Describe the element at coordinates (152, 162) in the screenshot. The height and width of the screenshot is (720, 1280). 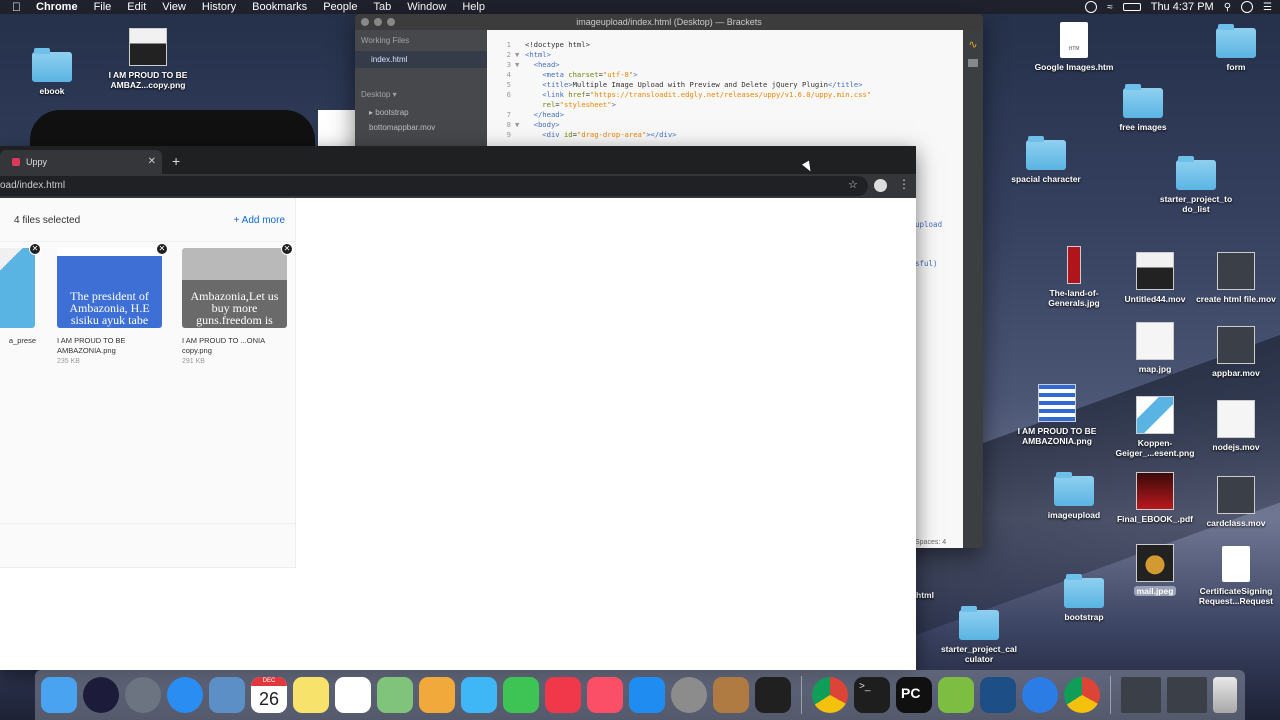
I see `close-tab-icon: ✕` at that location.